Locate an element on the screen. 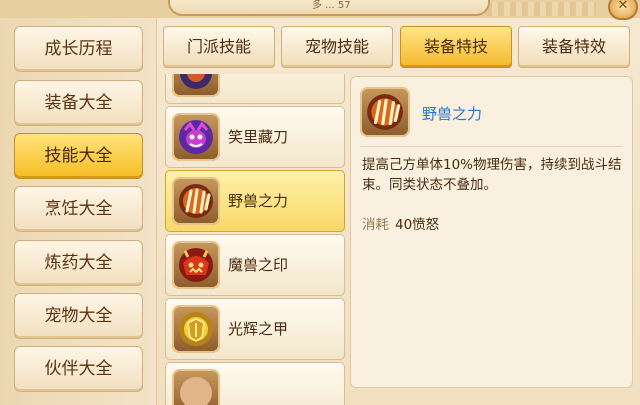 The height and width of the screenshot is (405, 640). tab-equipment-effects: 装备特效 is located at coordinates (574, 47).